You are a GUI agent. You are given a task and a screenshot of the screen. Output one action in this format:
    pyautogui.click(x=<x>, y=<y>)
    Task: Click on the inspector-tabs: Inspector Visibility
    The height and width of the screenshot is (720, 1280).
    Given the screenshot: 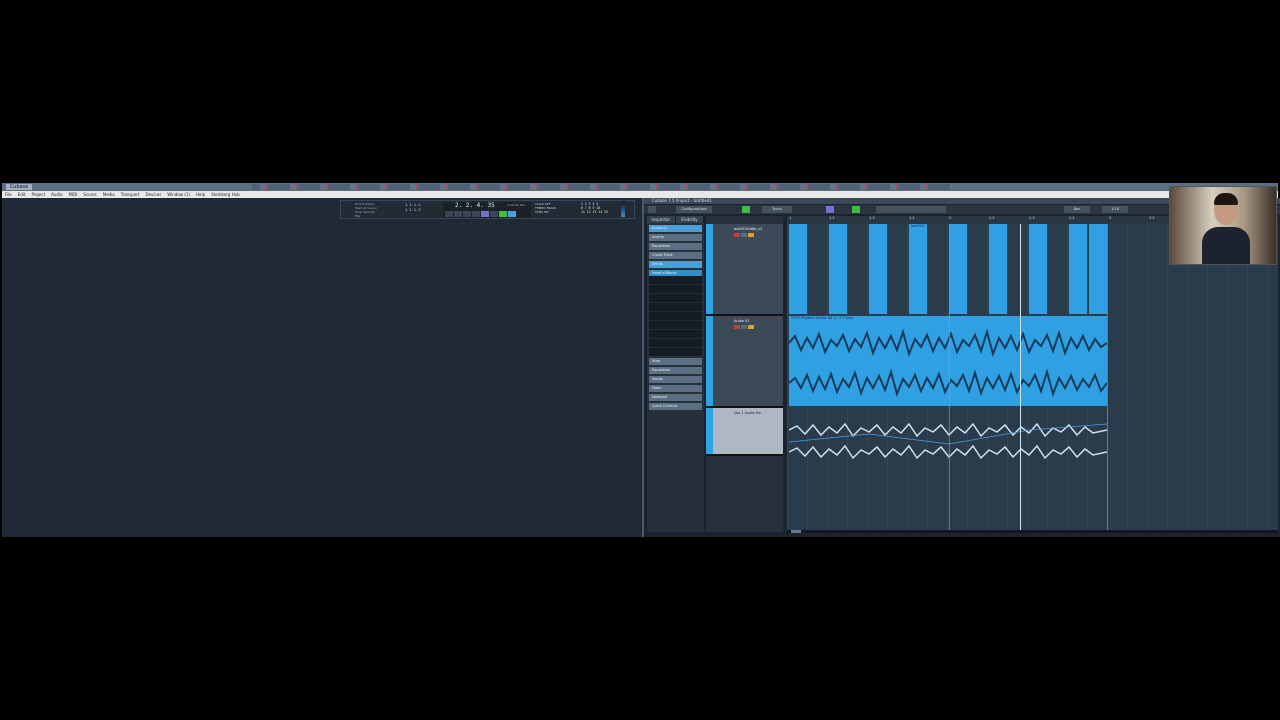 What is the action you would take?
    pyautogui.click(x=675, y=219)
    